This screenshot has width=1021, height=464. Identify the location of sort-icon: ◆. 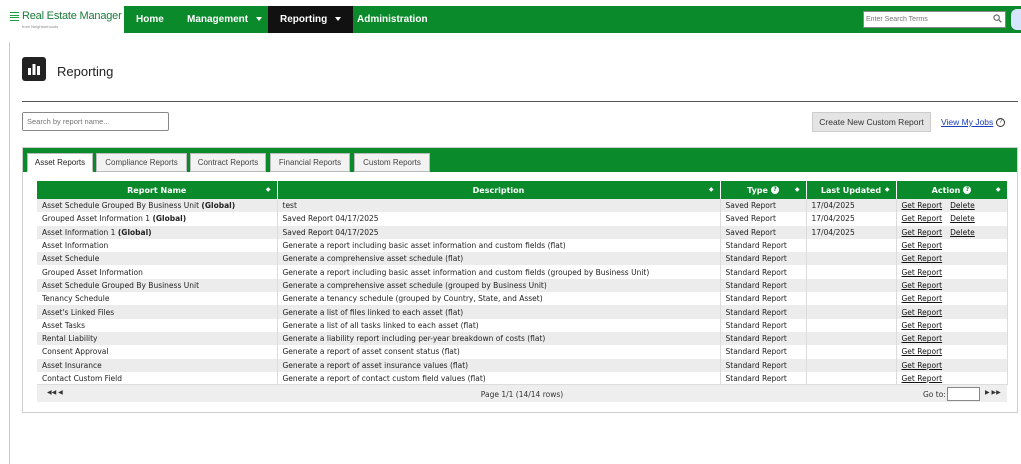
(711, 189).